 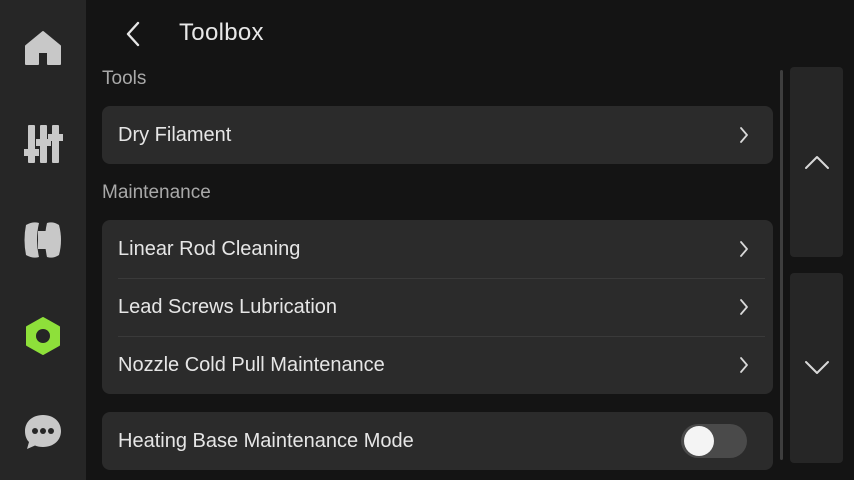 I want to click on page-up-button, so click(x=816, y=162).